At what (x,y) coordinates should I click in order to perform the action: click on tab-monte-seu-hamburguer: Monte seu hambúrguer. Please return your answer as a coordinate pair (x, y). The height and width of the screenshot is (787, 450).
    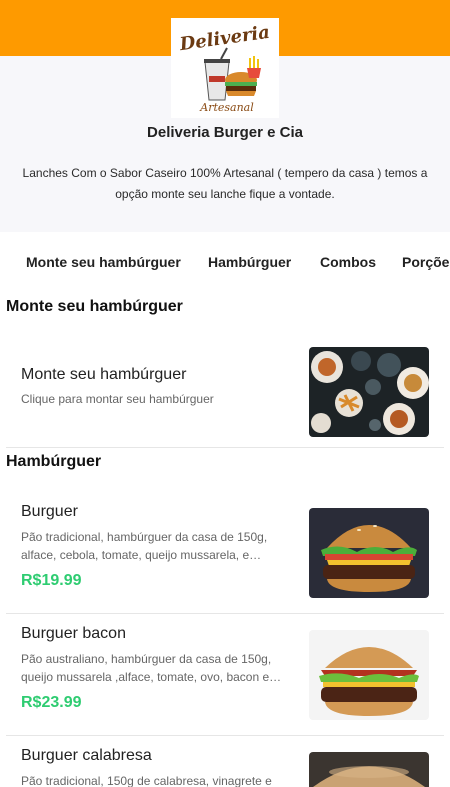
    Looking at the image, I should click on (103, 262).